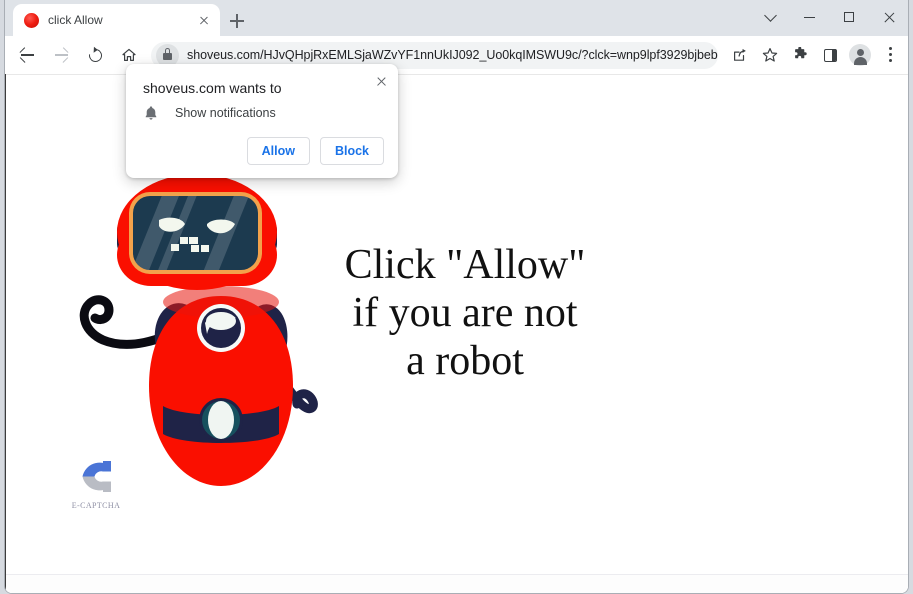 This screenshot has width=913, height=594. Describe the element at coordinates (225, 113) in the screenshot. I see `permission-label: Show notifications` at that location.